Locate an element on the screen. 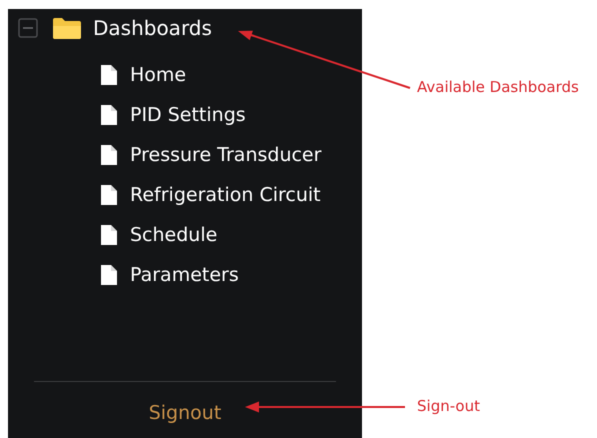  annotation-label: Sign-out is located at coordinates (448, 406).